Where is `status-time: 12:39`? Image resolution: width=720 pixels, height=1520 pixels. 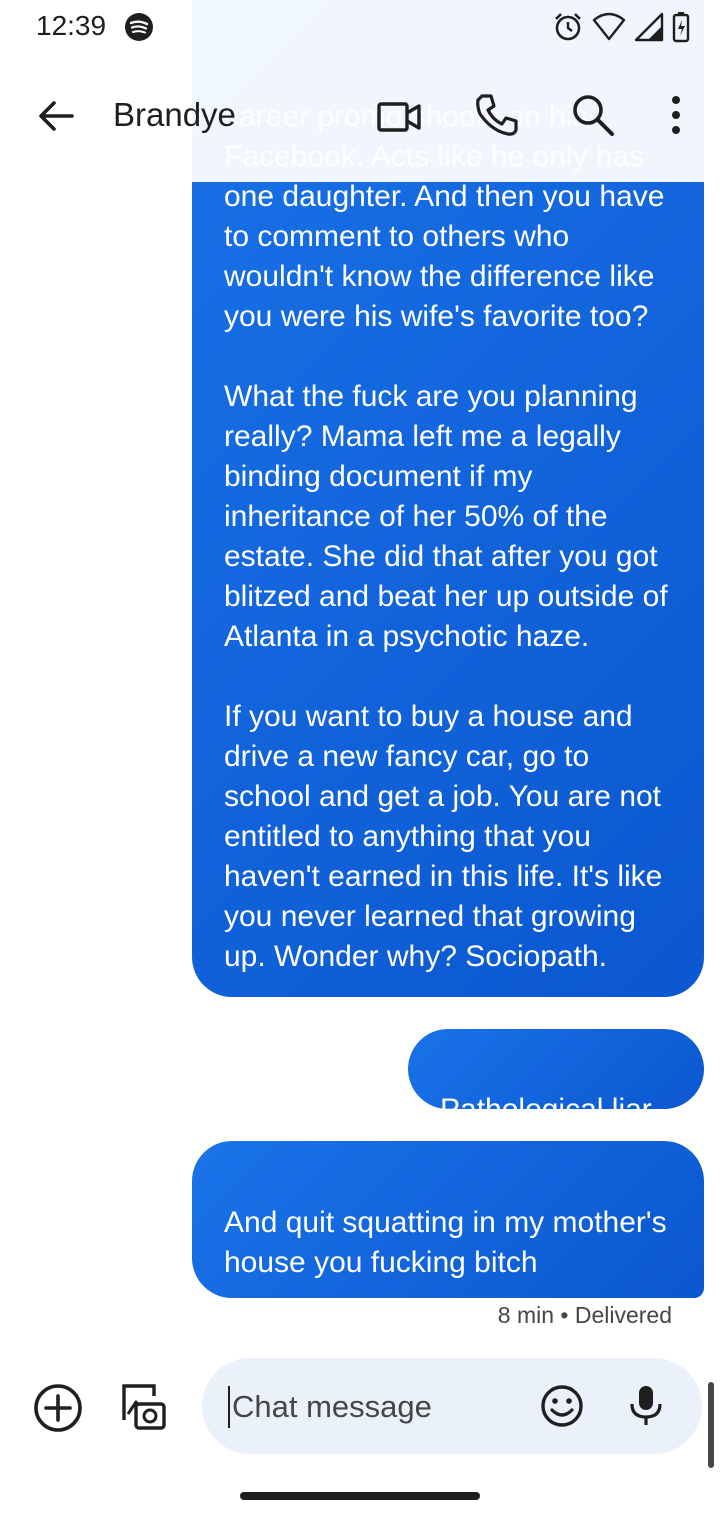 status-time: 12:39 is located at coordinates (71, 25).